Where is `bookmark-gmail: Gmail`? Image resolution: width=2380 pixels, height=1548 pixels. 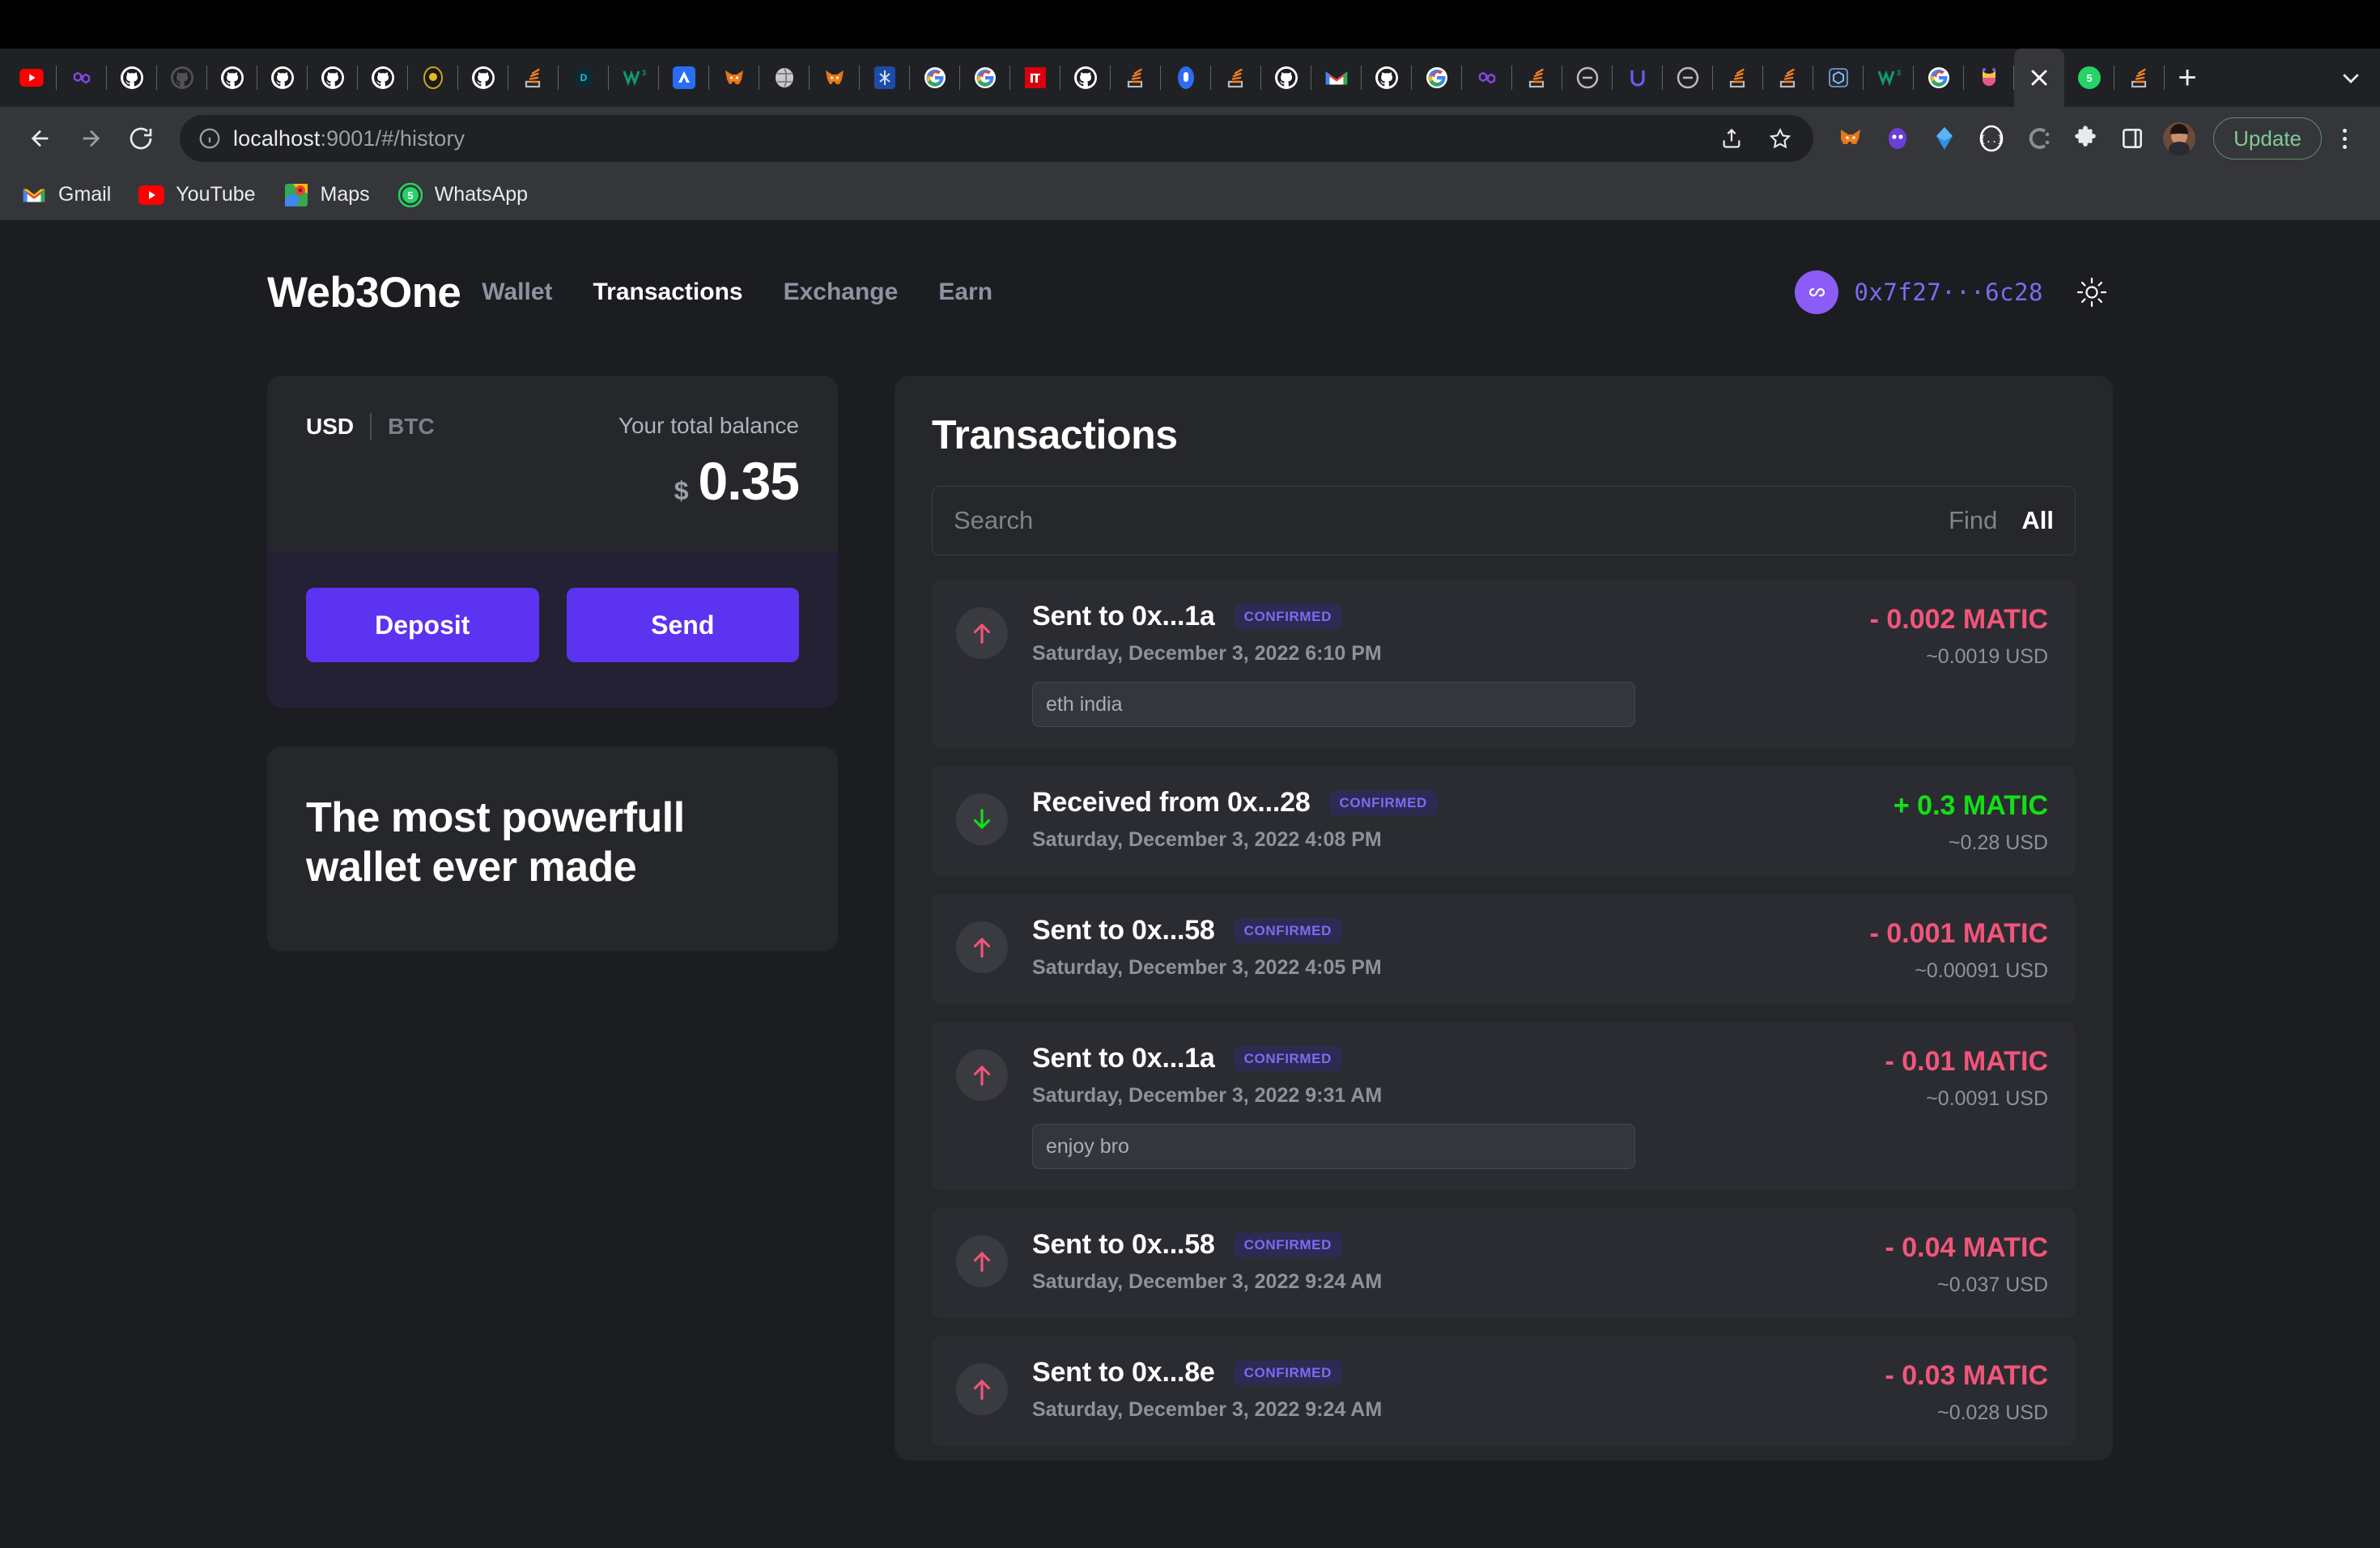
bookmark-gmail: Gmail is located at coordinates (66, 195).